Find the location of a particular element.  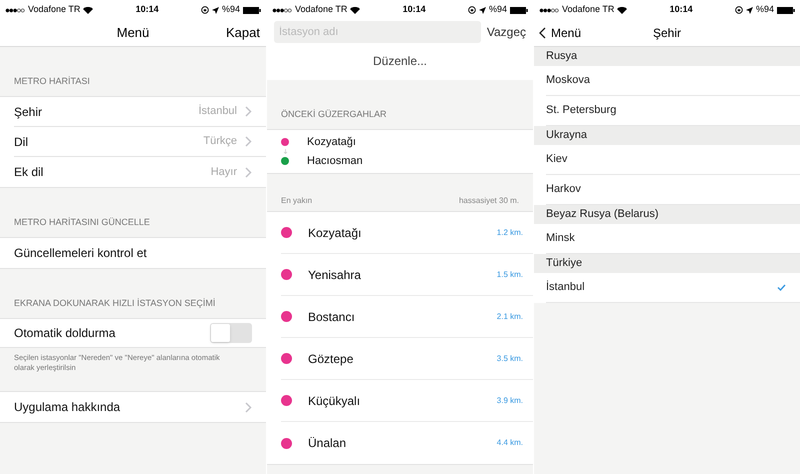

station-name: Göztepe is located at coordinates (331, 359).